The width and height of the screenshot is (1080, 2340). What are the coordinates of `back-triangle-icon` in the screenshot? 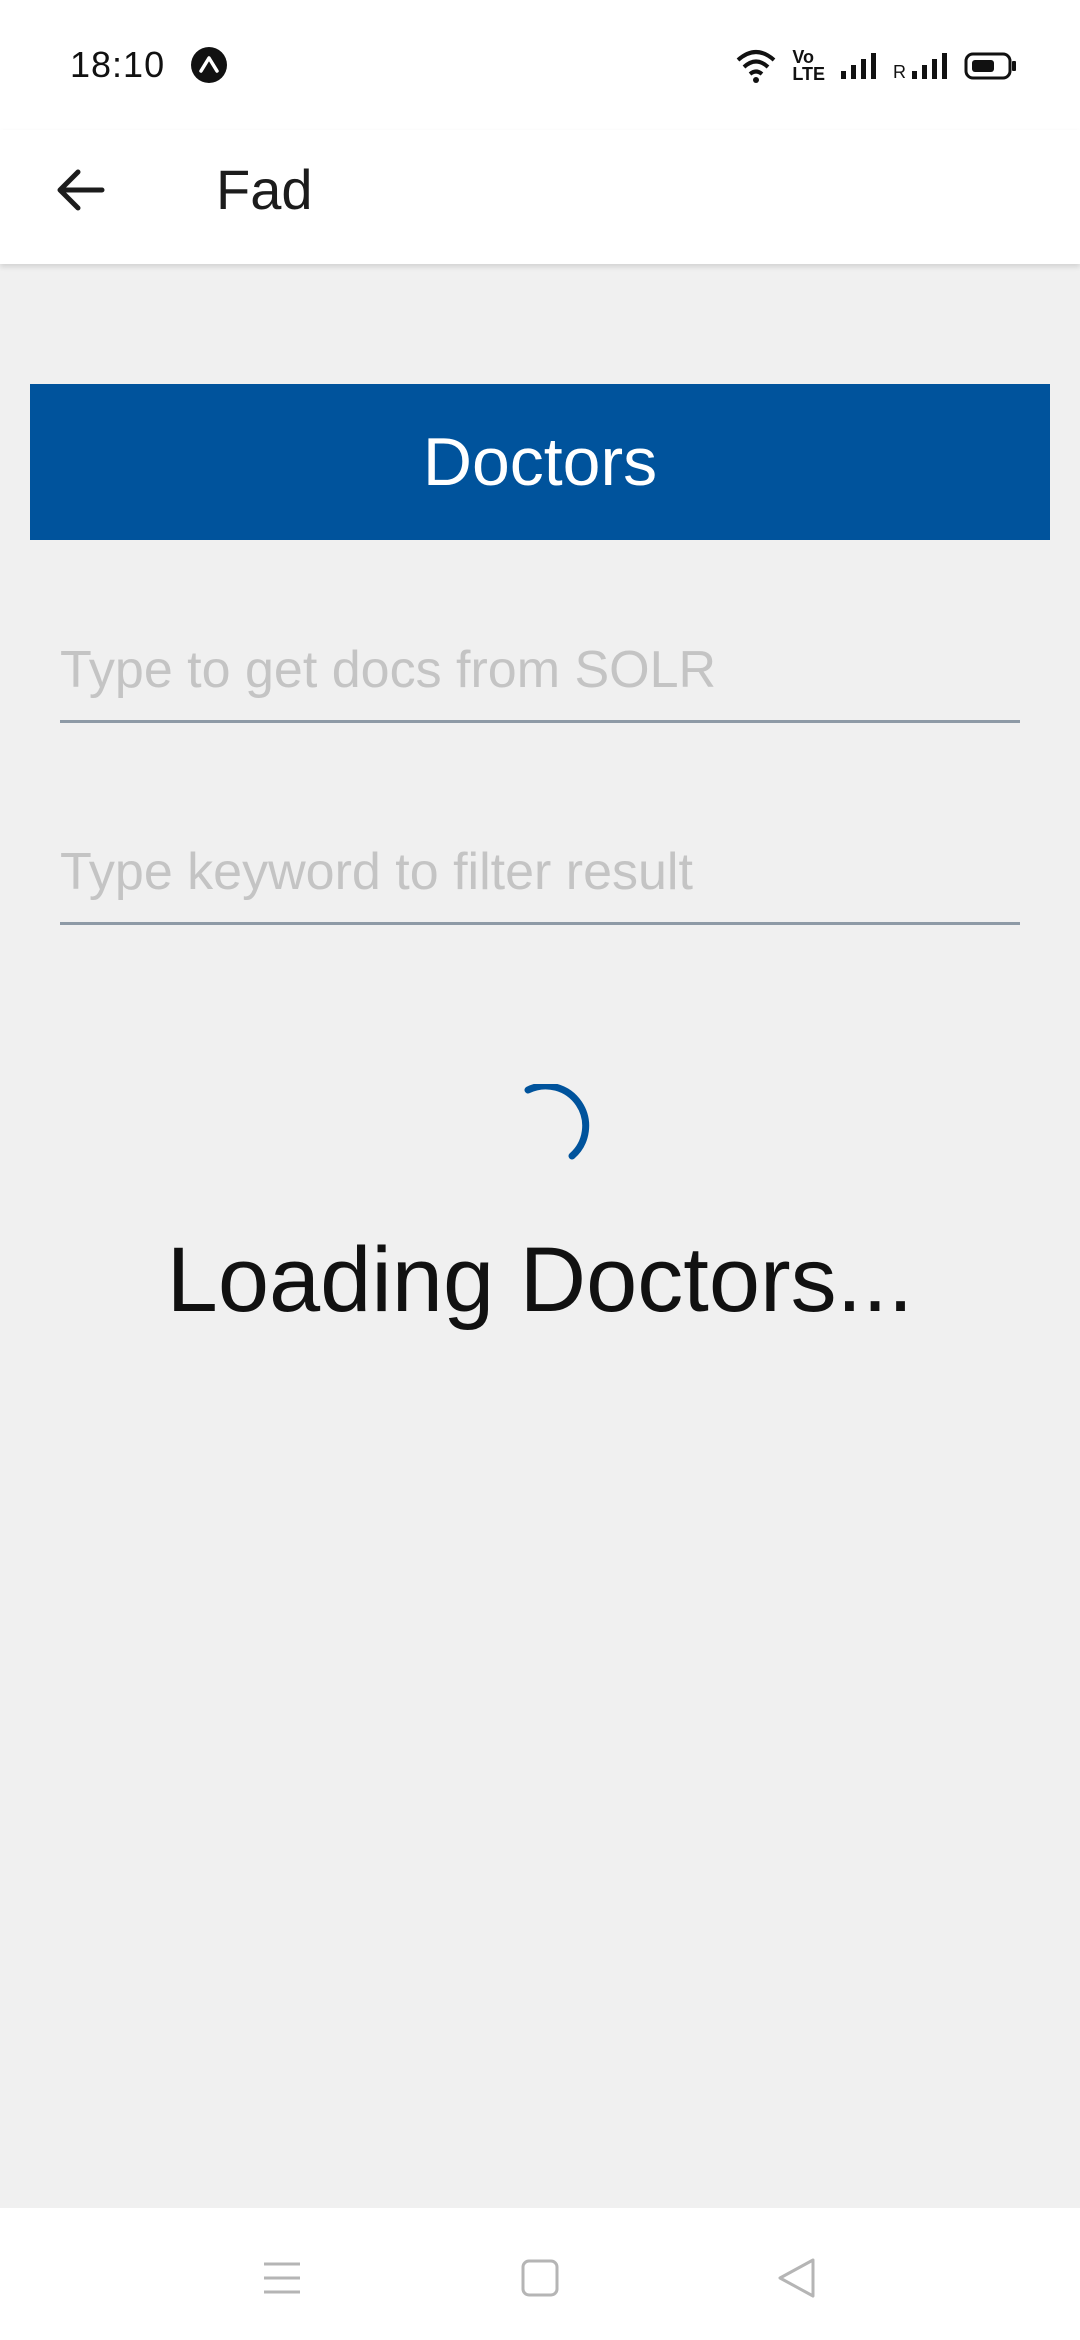 It's located at (796, 2278).